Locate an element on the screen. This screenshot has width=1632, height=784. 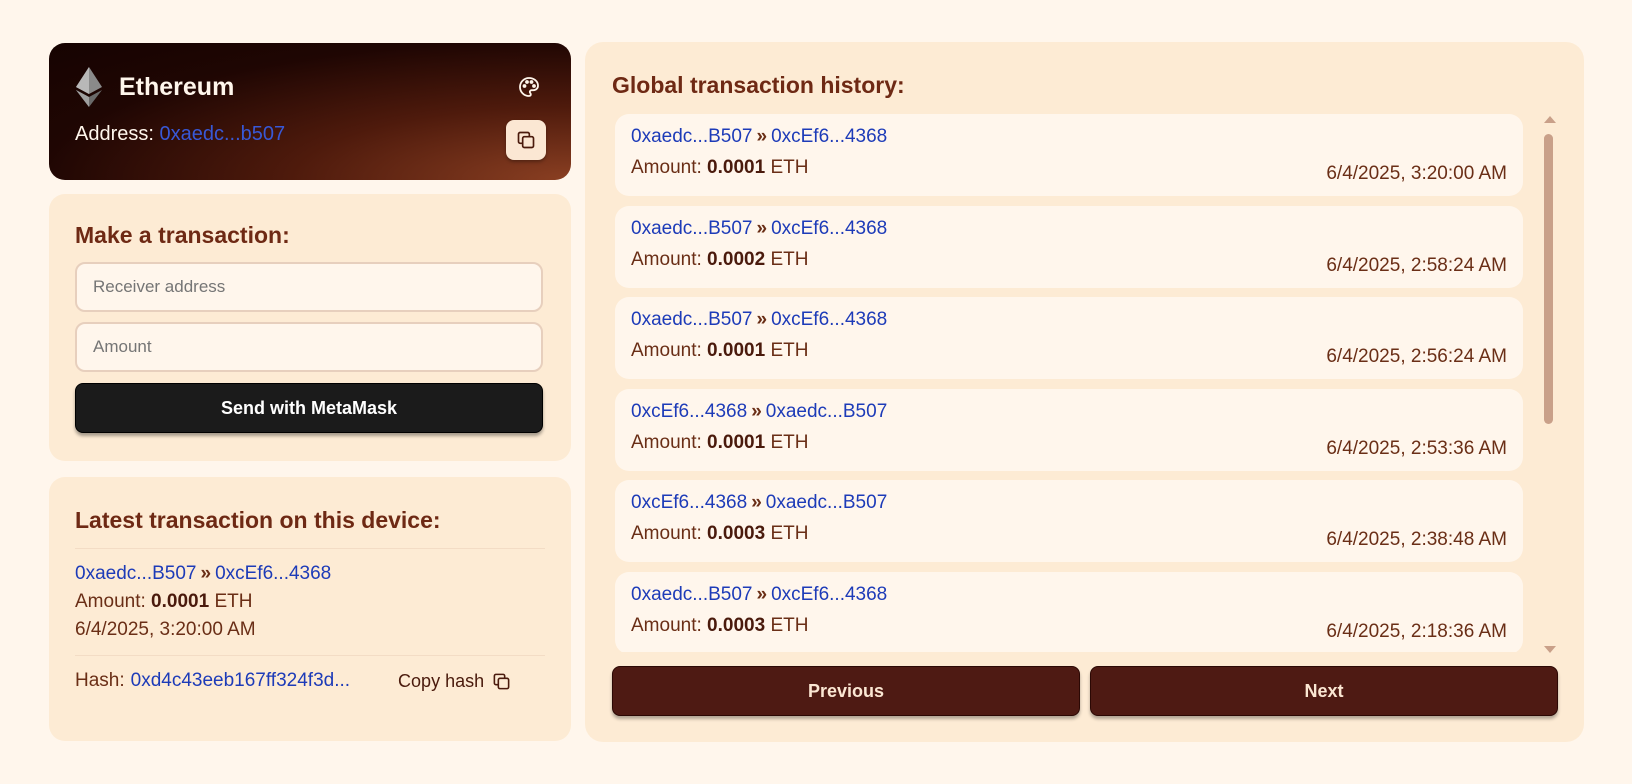
next-button: Next is located at coordinates (1324, 691).